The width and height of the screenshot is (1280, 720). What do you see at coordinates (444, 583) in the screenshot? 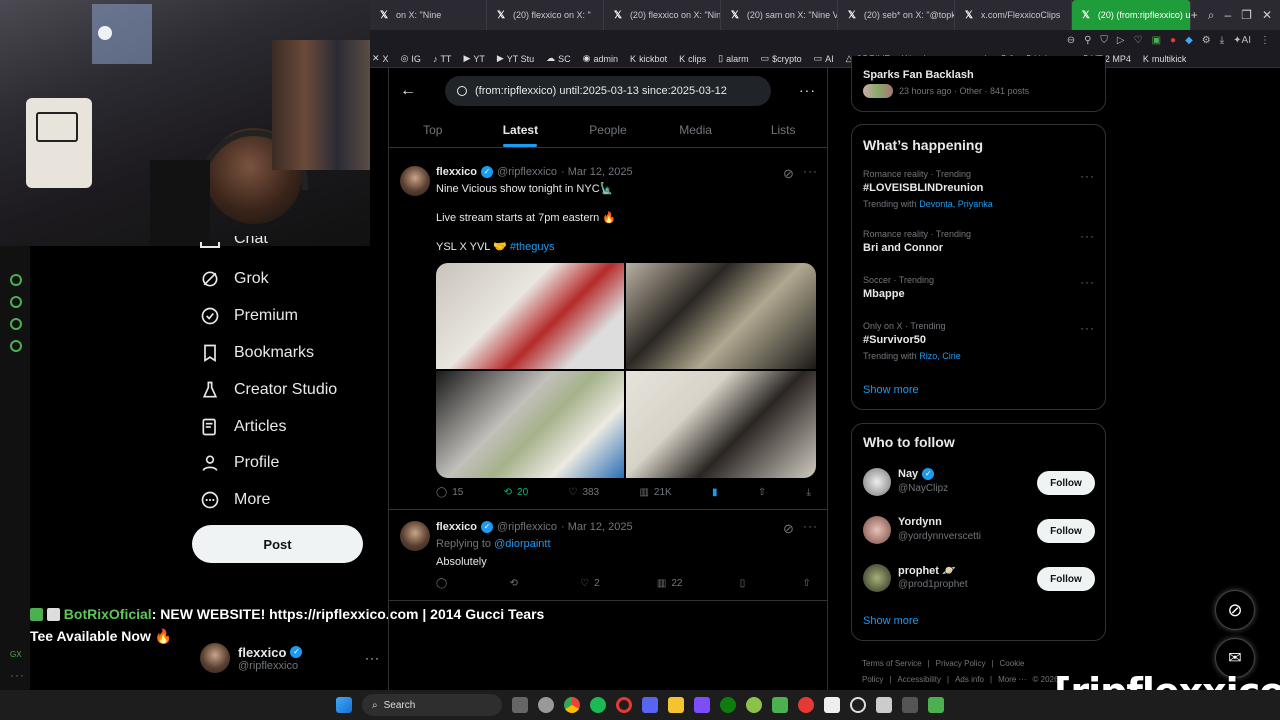
I see `reply-button: ◯` at bounding box center [444, 583].